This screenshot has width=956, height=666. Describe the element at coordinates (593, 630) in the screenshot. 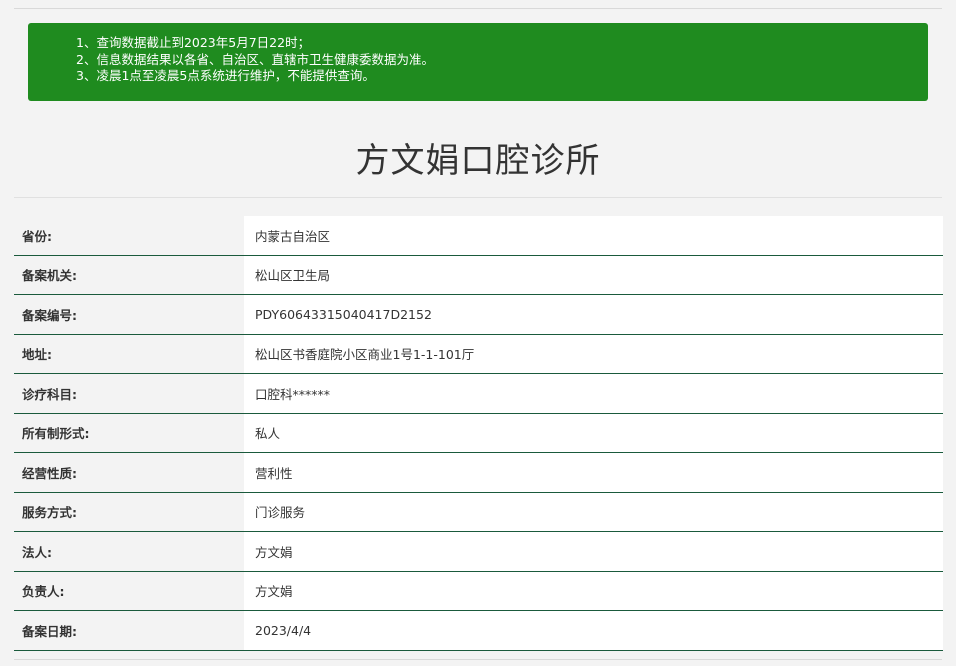

I see `row-value: 2023/4/4` at that location.